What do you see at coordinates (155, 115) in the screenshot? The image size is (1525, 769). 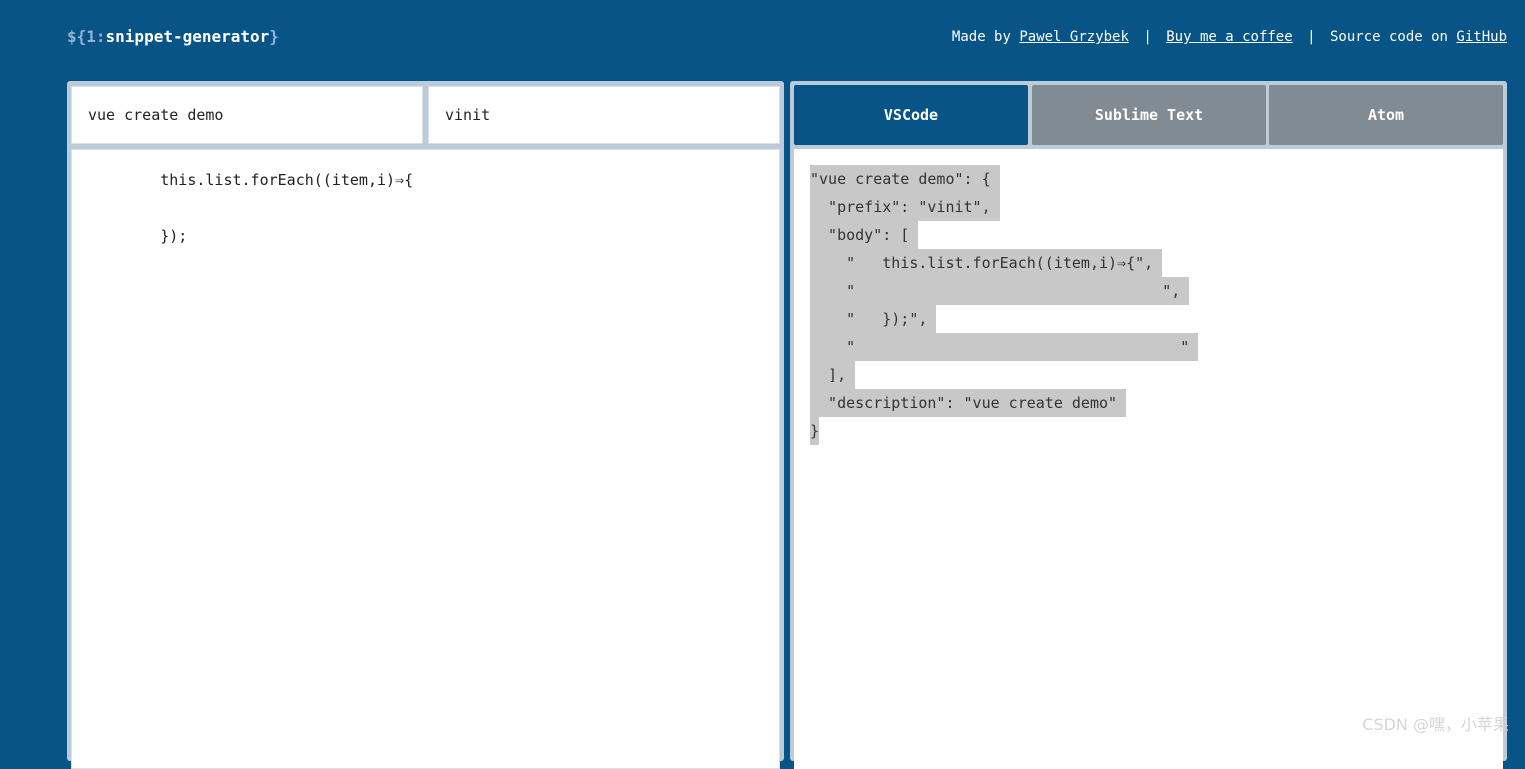 I see `description-value: vue create demo` at bounding box center [155, 115].